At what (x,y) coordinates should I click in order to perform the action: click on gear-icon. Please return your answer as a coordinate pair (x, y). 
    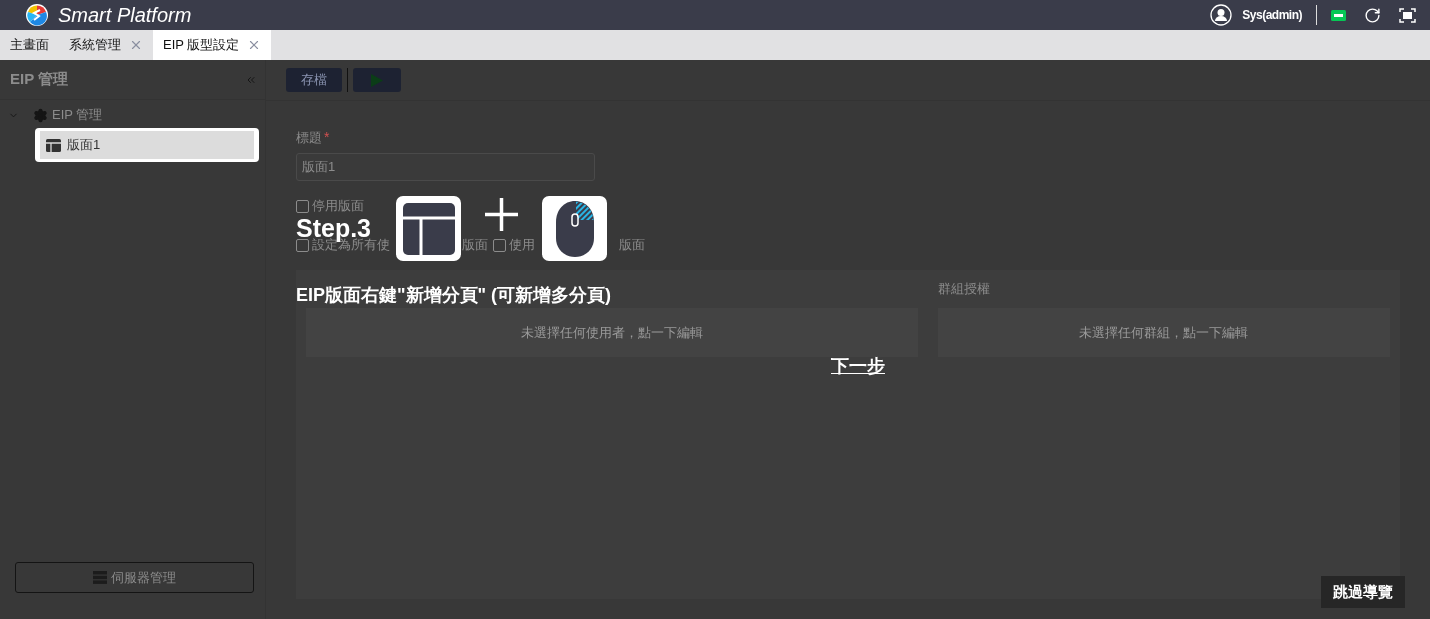
    Looking at the image, I should click on (40, 115).